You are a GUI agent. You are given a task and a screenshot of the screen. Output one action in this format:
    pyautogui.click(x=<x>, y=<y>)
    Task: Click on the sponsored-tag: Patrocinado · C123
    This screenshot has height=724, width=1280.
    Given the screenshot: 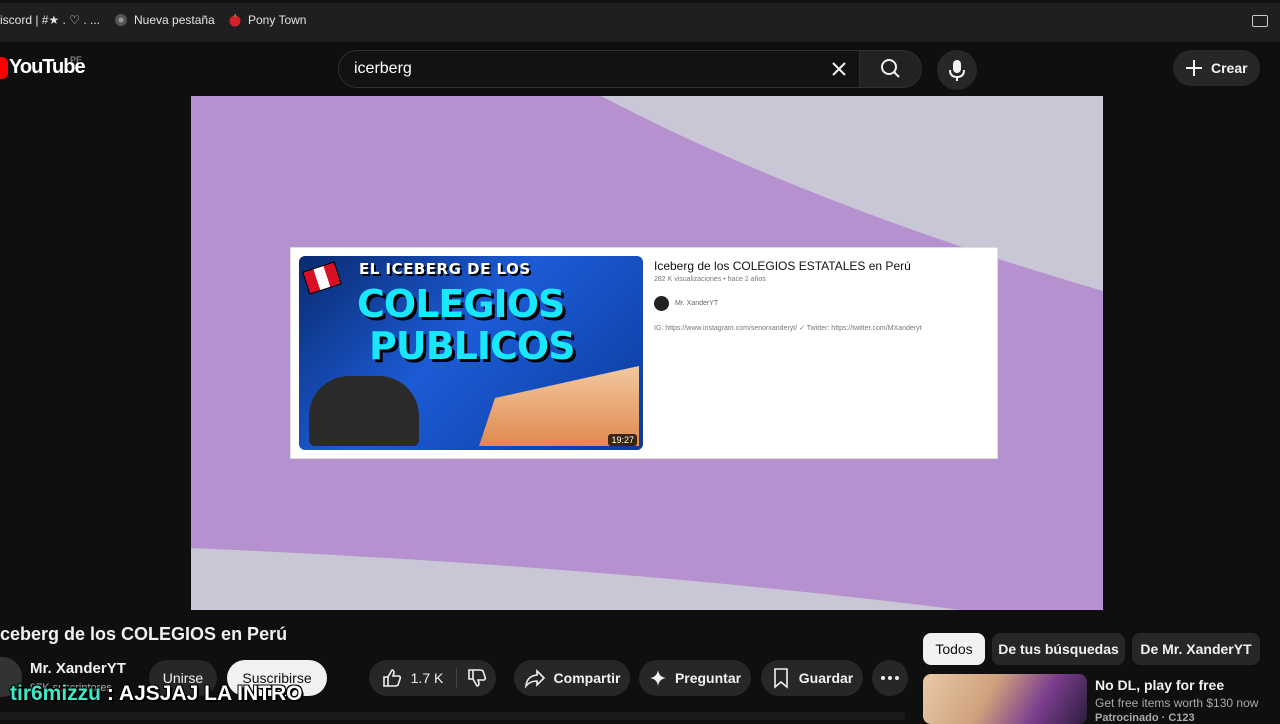 What is the action you would take?
    pyautogui.click(x=1145, y=718)
    